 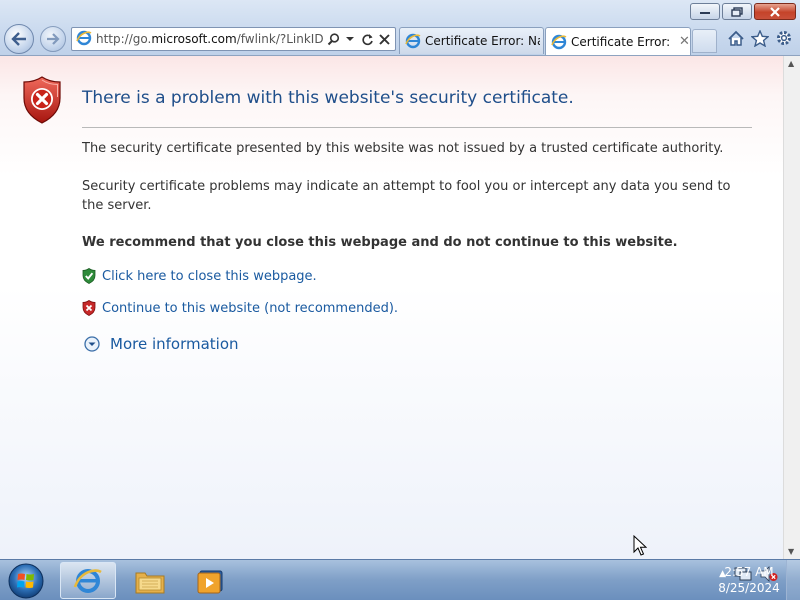 I want to click on taskbar-windows-explorer, so click(x=150, y=580).